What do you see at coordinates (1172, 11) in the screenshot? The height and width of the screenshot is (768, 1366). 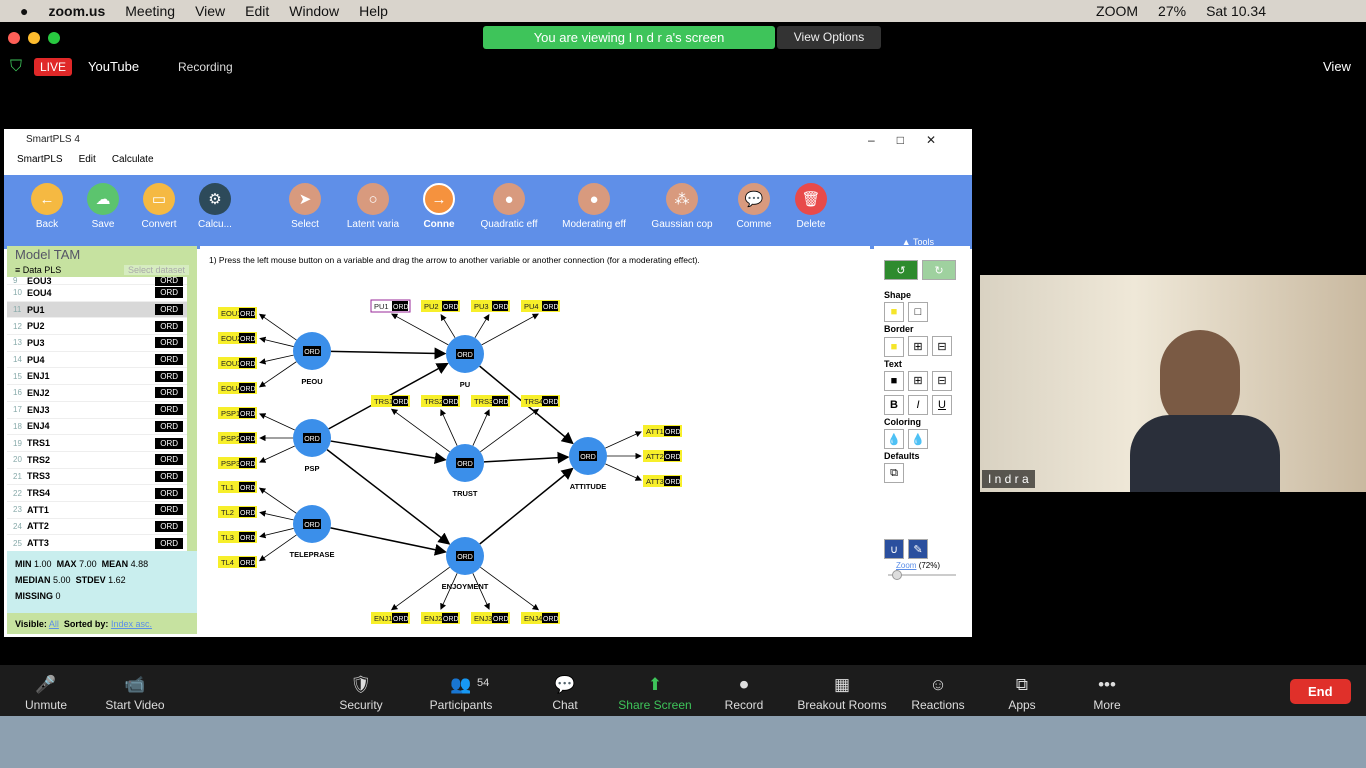 I see `battery-status: 27%` at bounding box center [1172, 11].